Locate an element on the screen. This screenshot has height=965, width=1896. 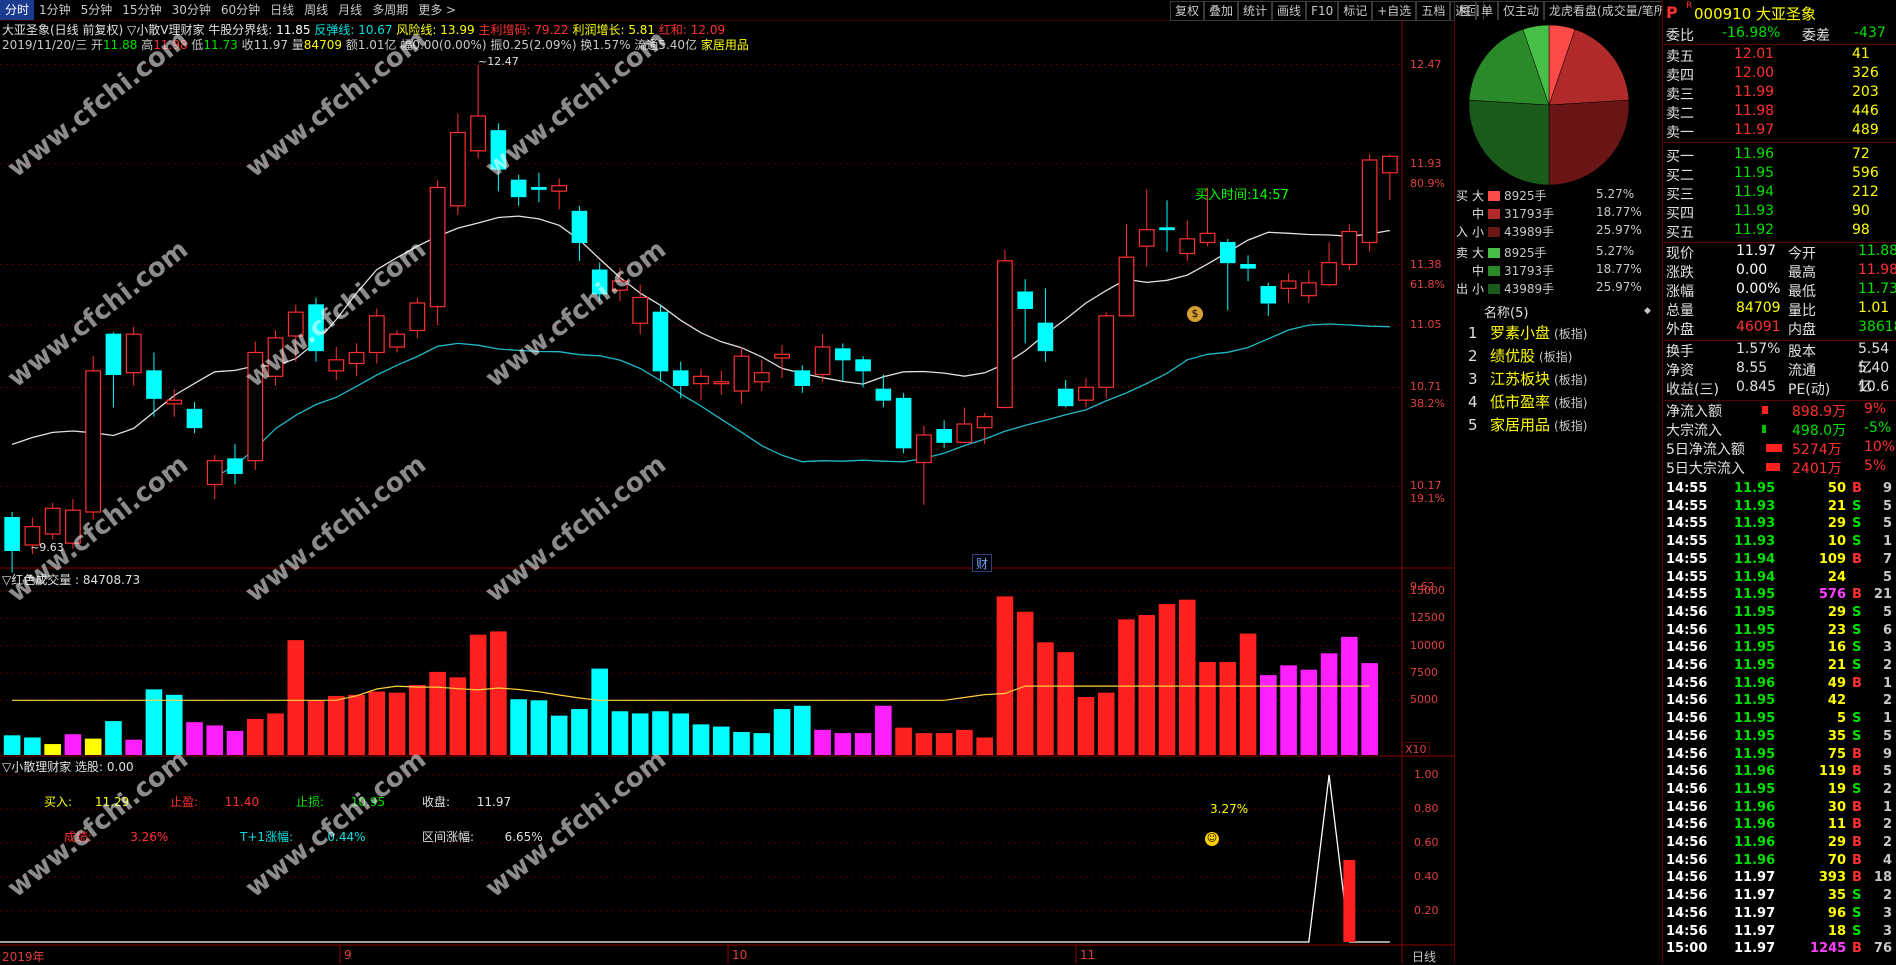
tick-row: 14:56 11.97 35 S 2 is located at coordinates (1778, 896).